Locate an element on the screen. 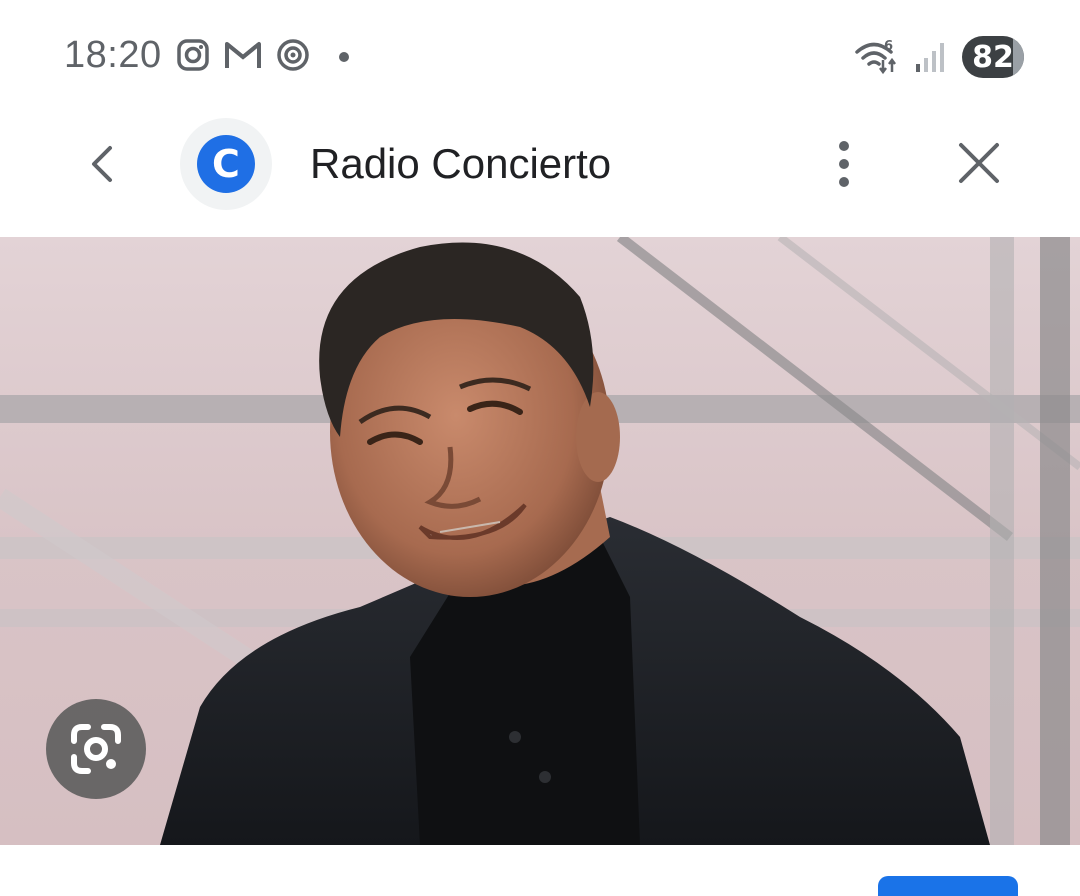  site-favicon: C is located at coordinates (226, 164).